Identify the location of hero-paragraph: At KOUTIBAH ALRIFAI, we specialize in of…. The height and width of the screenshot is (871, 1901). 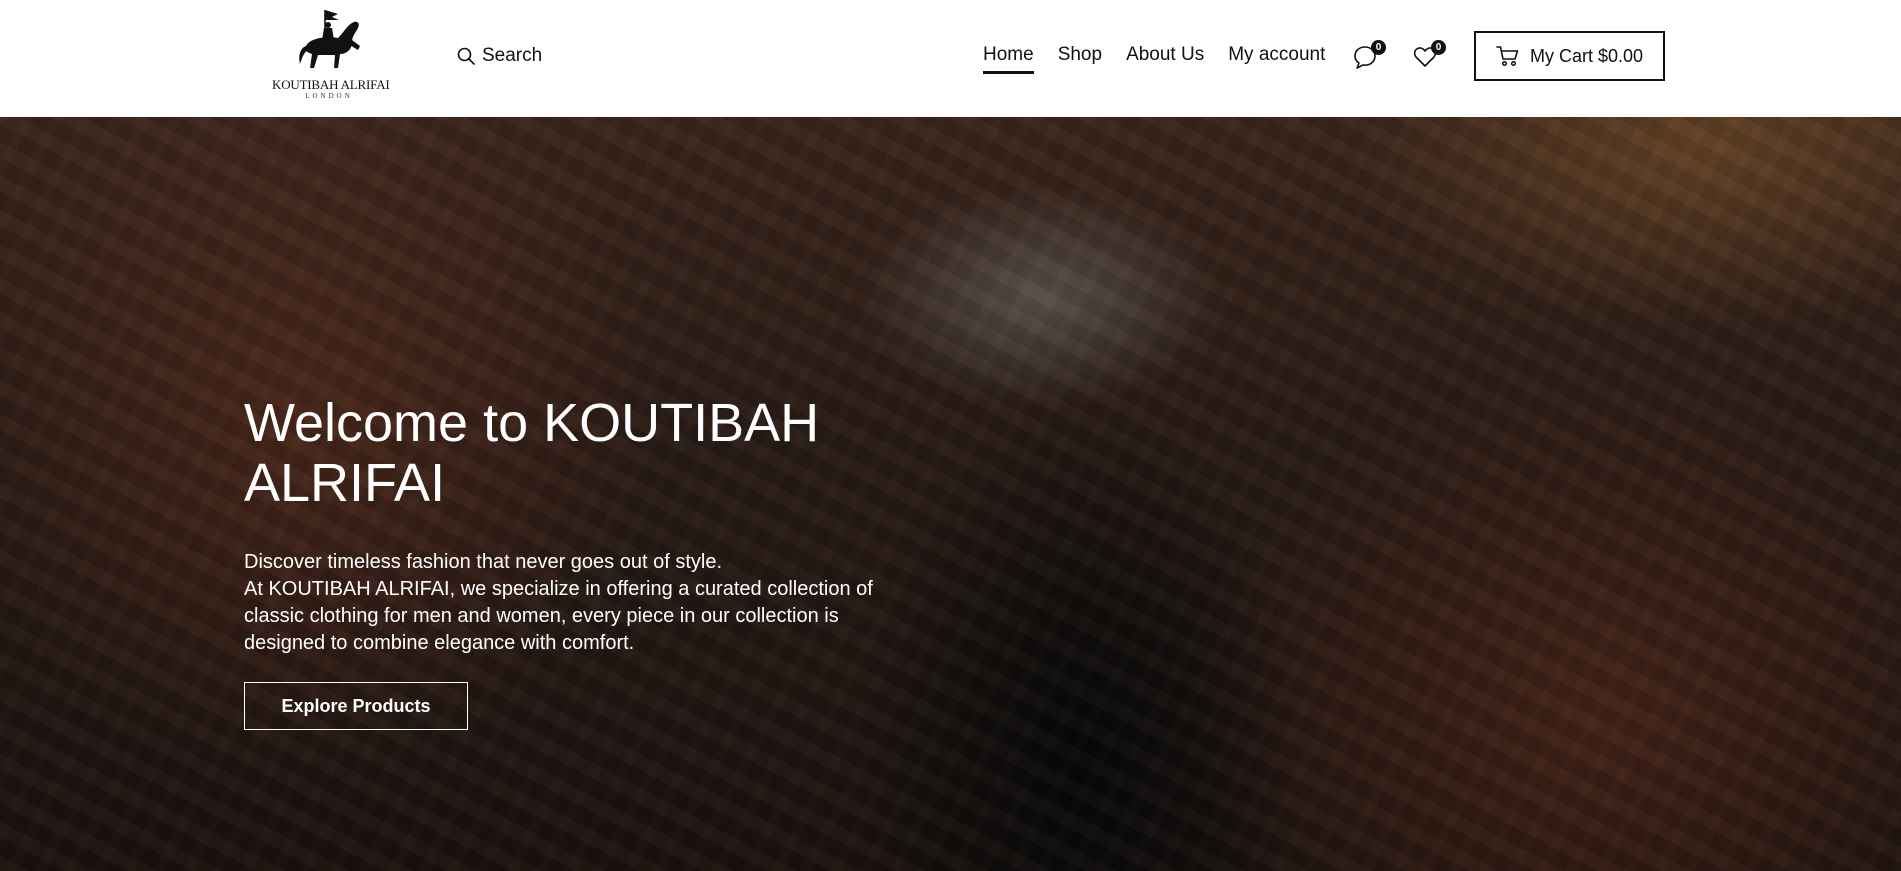
(558, 616).